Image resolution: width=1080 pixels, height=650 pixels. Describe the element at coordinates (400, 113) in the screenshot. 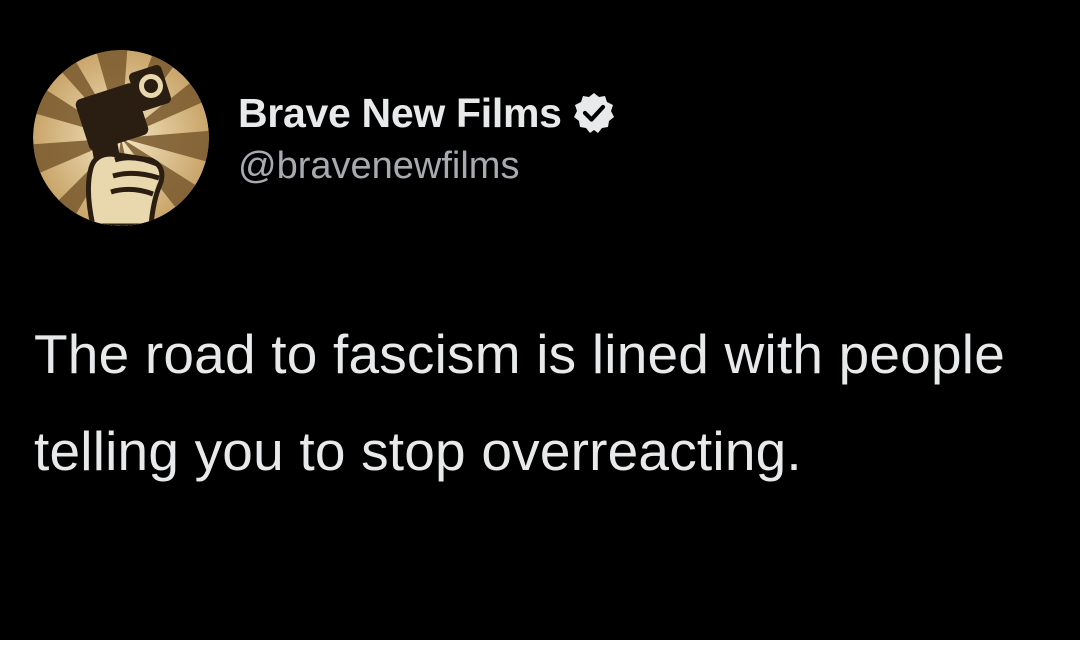

I see `display-name: Brave New Films` at that location.